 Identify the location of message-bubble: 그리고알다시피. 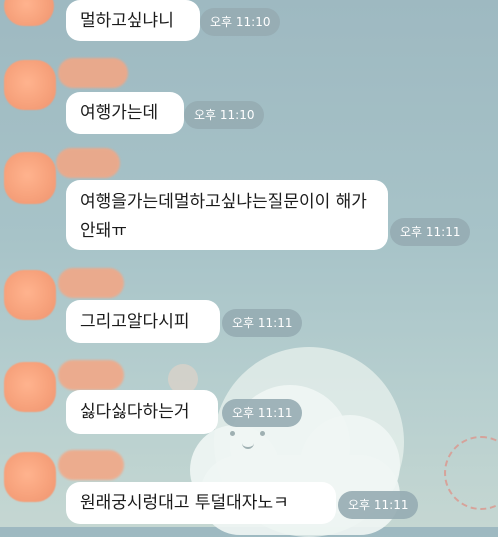
(143, 321).